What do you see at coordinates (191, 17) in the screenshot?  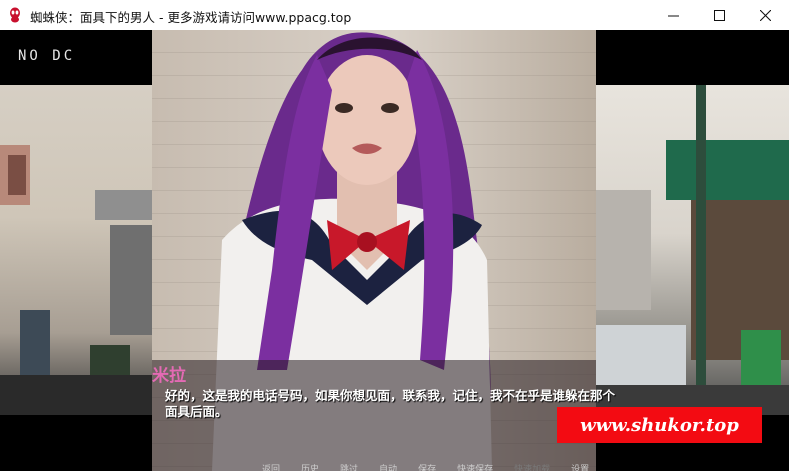 I see `window-title: 蜘蛛侠：面具下的男人 - 更多游戏请访问www.ppacg.top` at bounding box center [191, 17].